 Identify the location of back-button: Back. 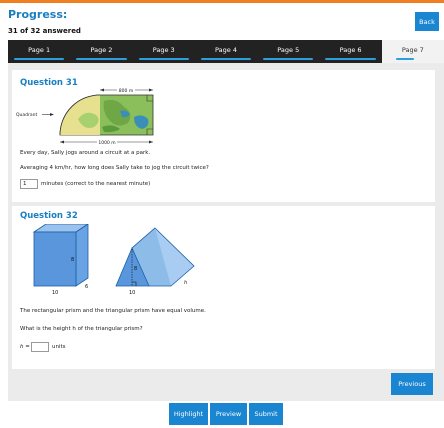
(427, 21).